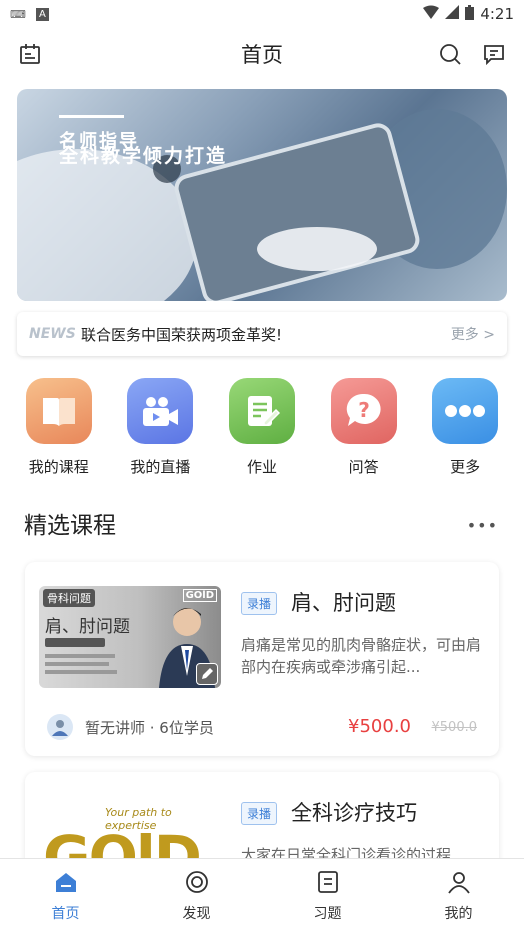 The height and width of the screenshot is (932, 524). I want to click on quick-item-my-courses: 我的课程, so click(59, 433).